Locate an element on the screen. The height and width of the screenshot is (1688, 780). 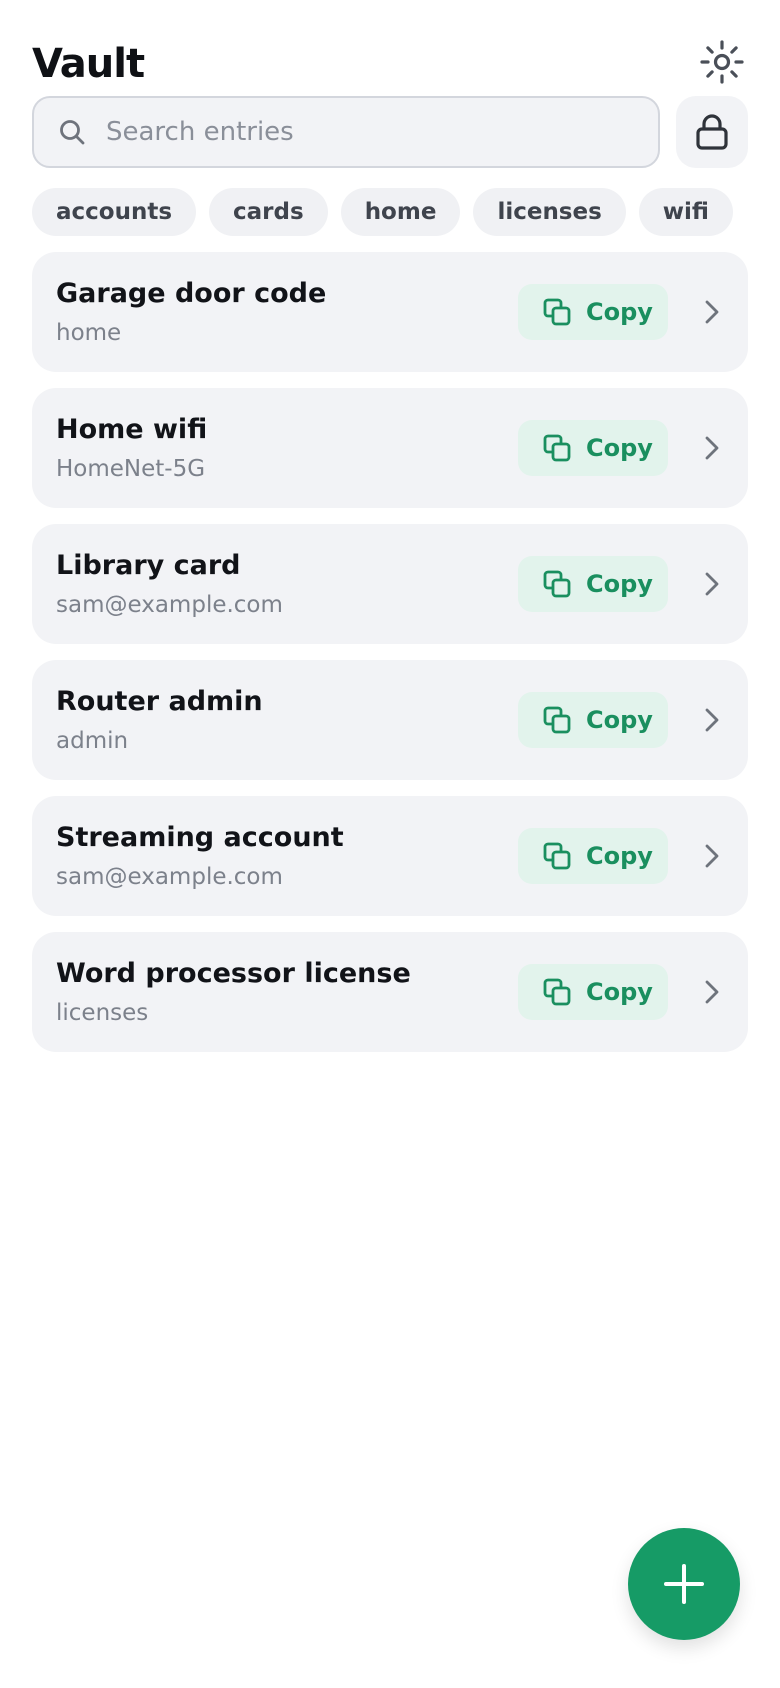
header: Vault is located at coordinates (390, 64).